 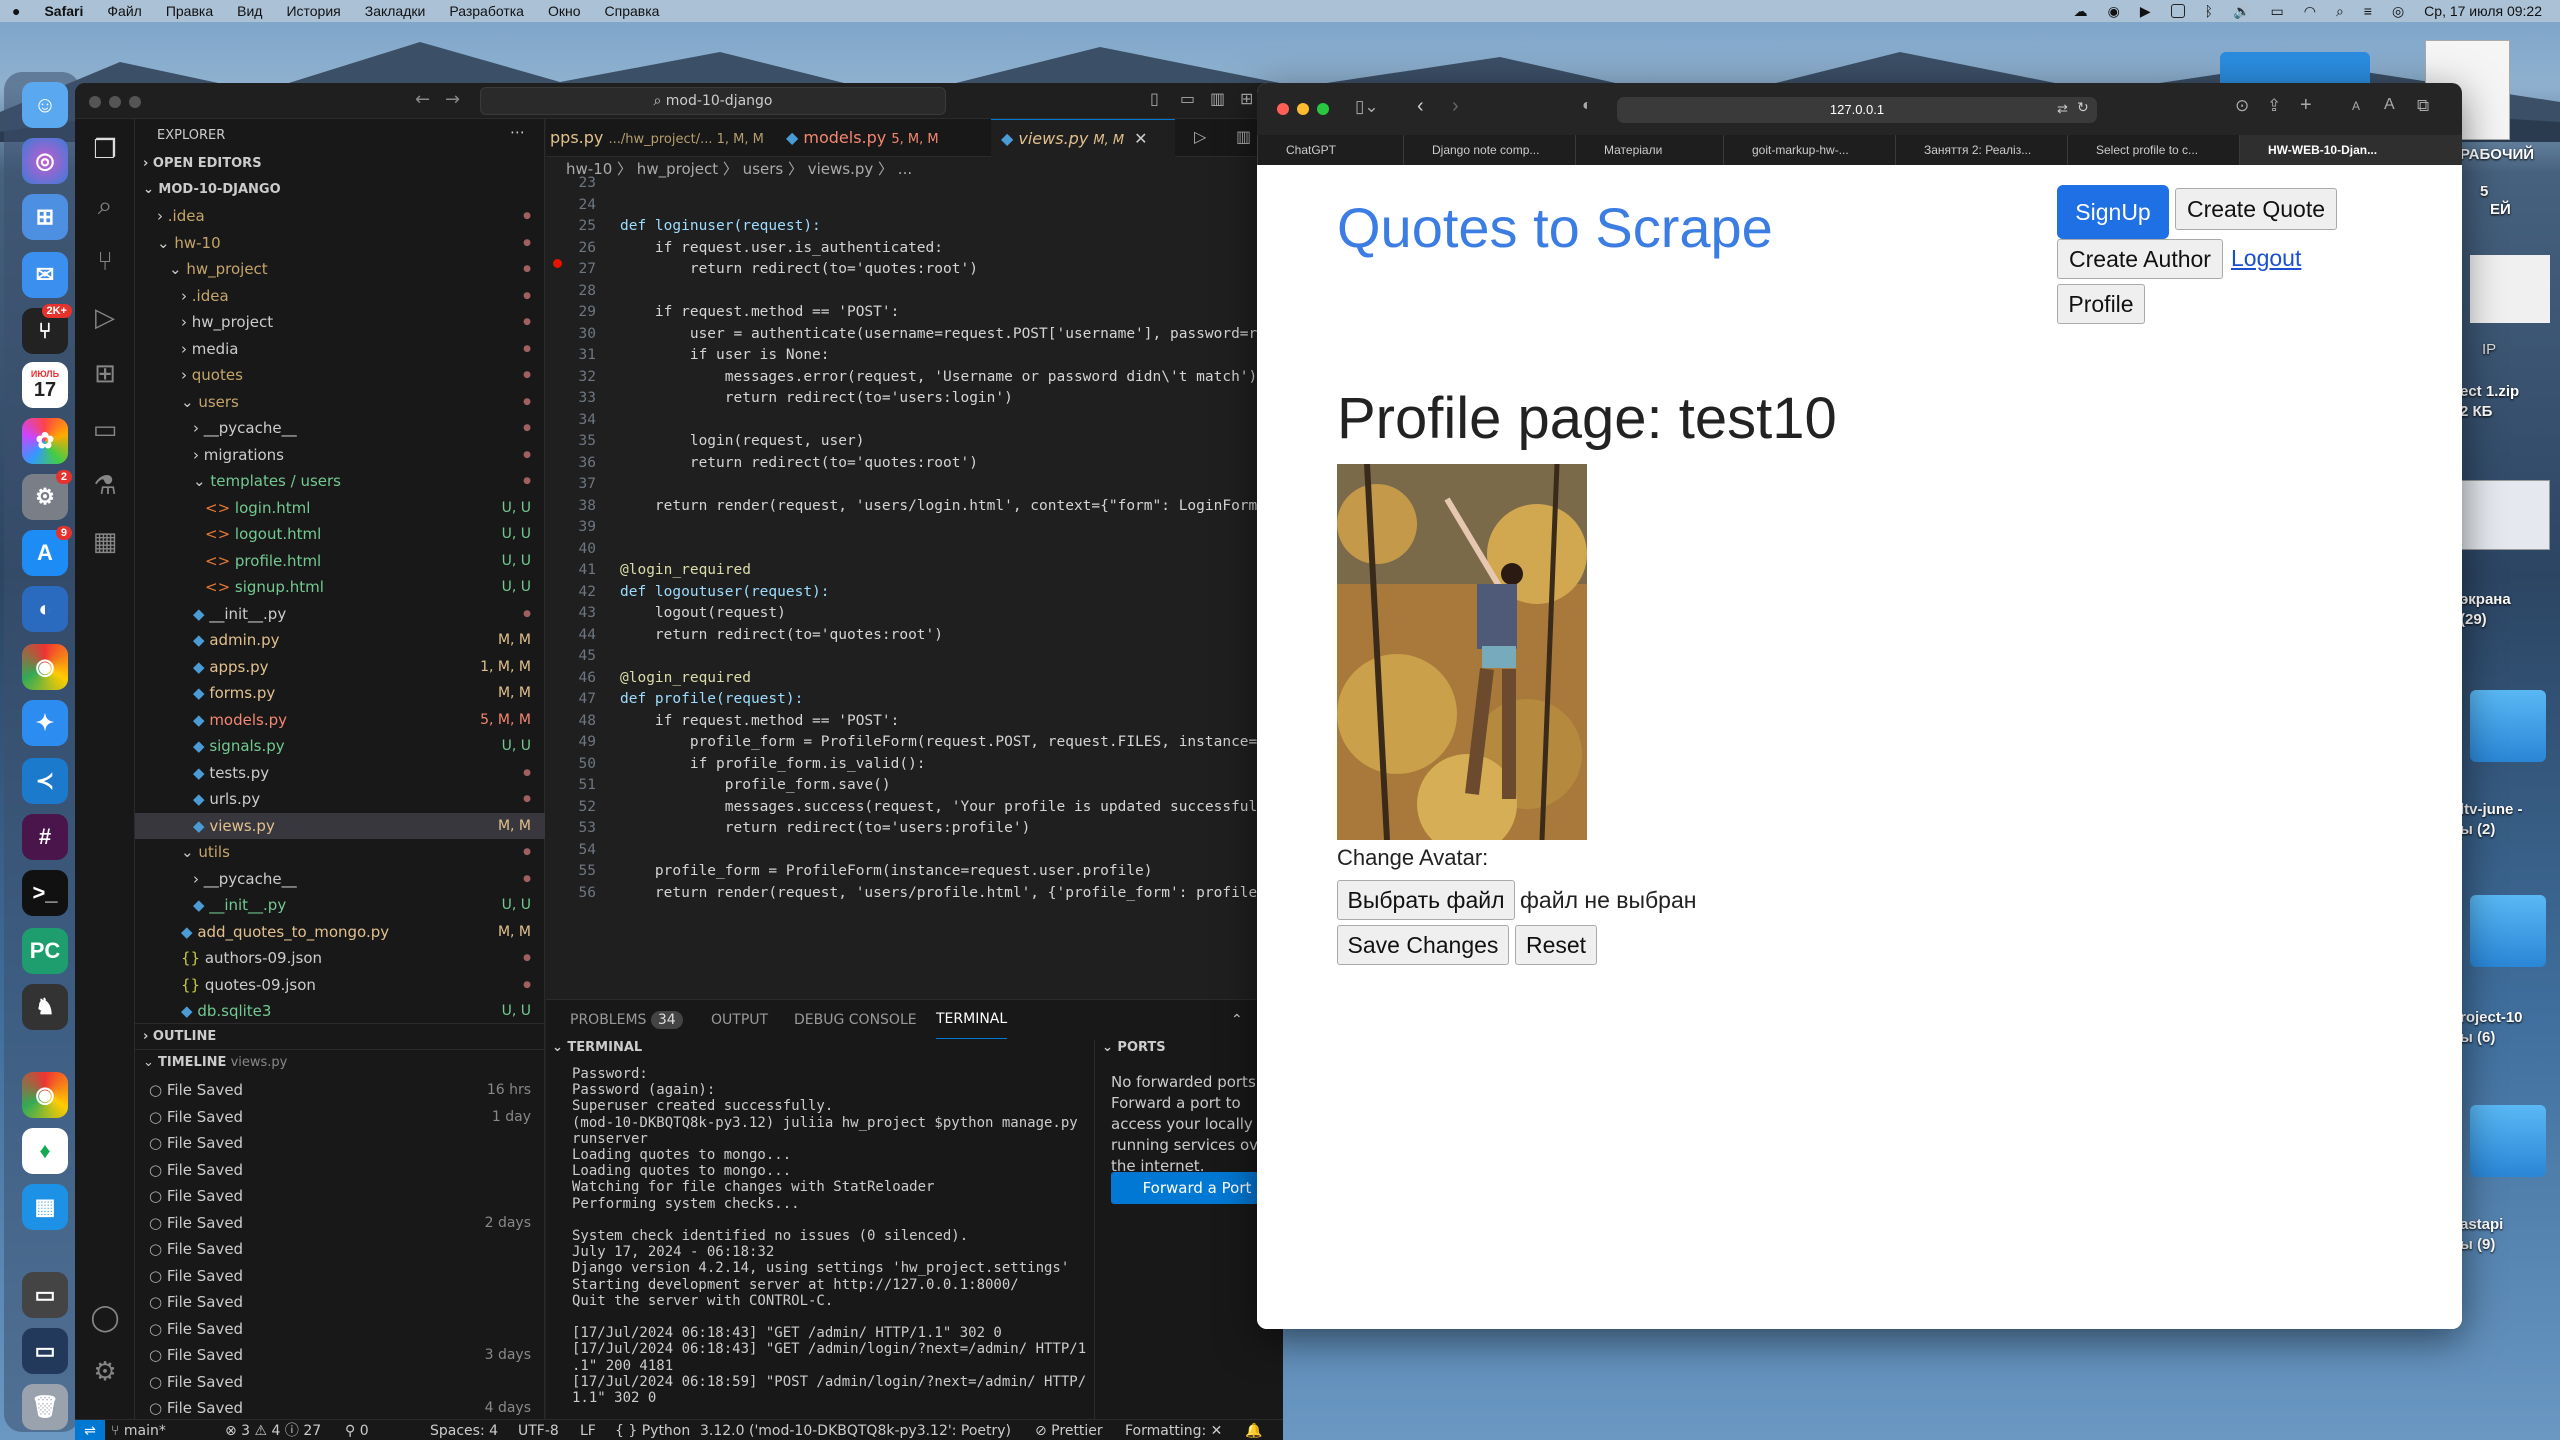 I want to click on create-quote-button: Create Quote, so click(x=2256, y=209).